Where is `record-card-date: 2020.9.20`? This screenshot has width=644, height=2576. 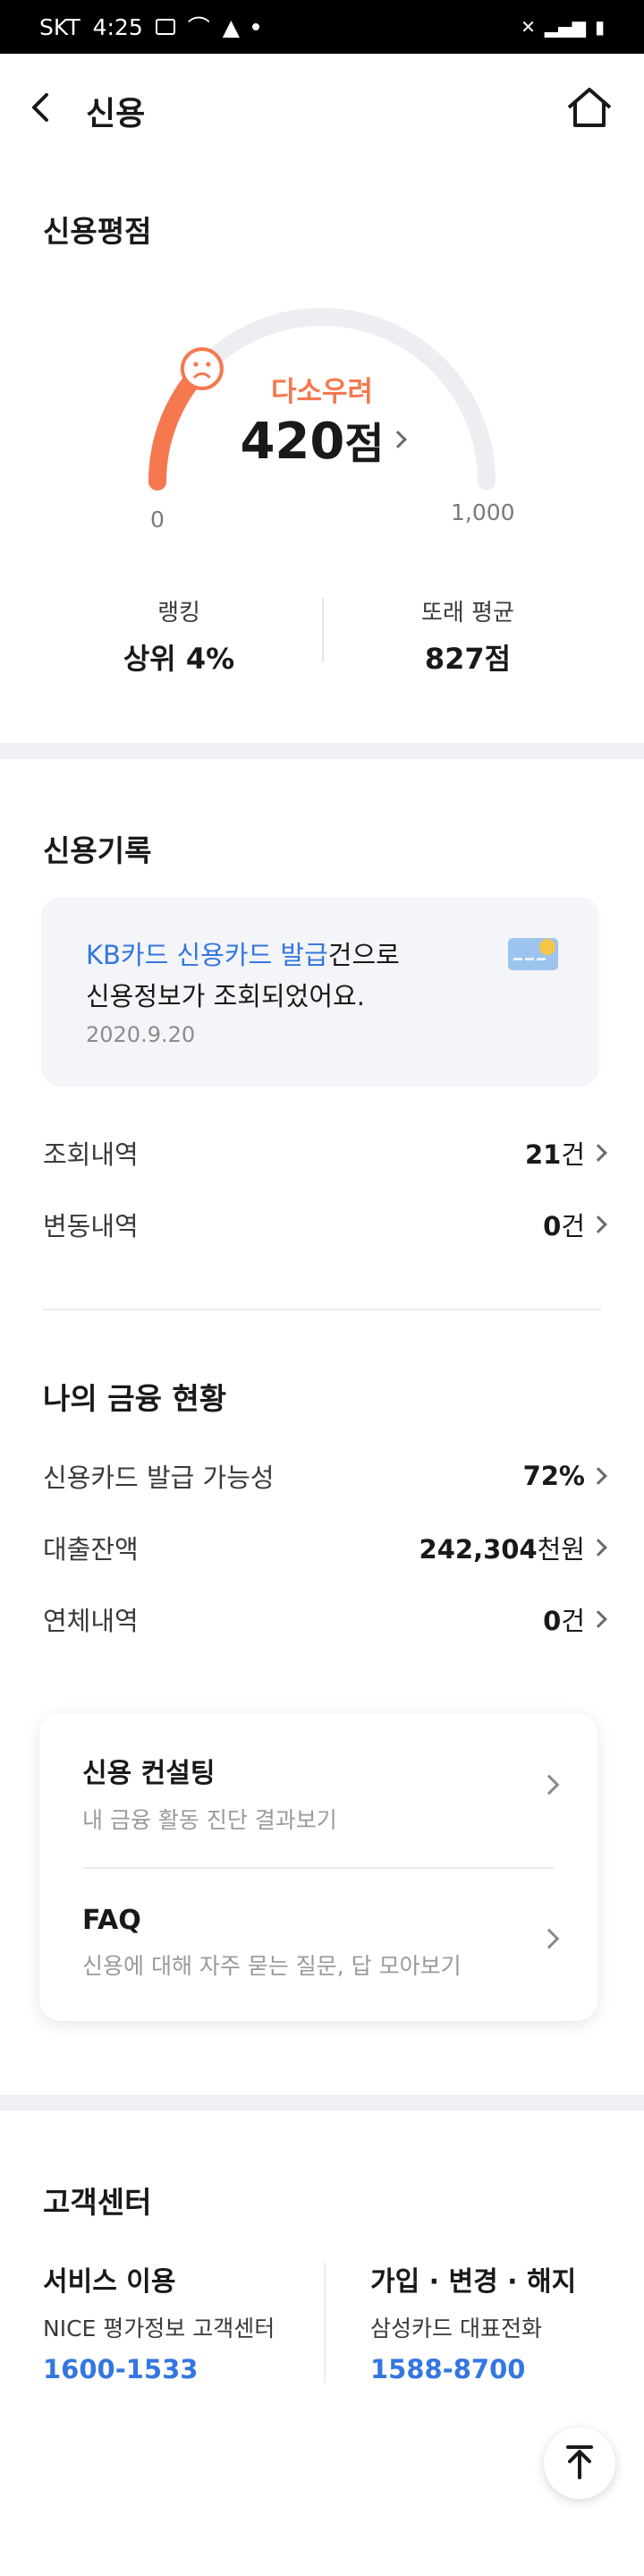
record-card-date: 2020.9.20 is located at coordinates (141, 1034).